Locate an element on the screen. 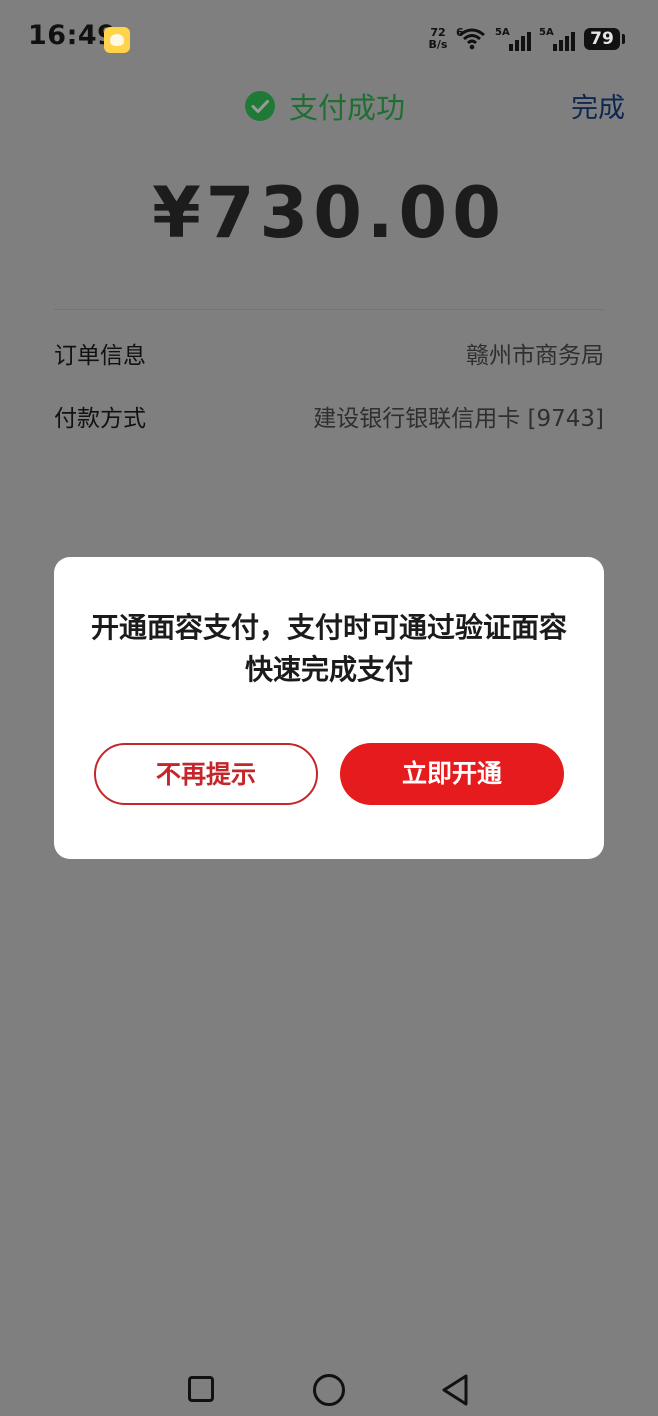 The image size is (658, 1416). wifi-label: 6 is located at coordinates (460, 32).